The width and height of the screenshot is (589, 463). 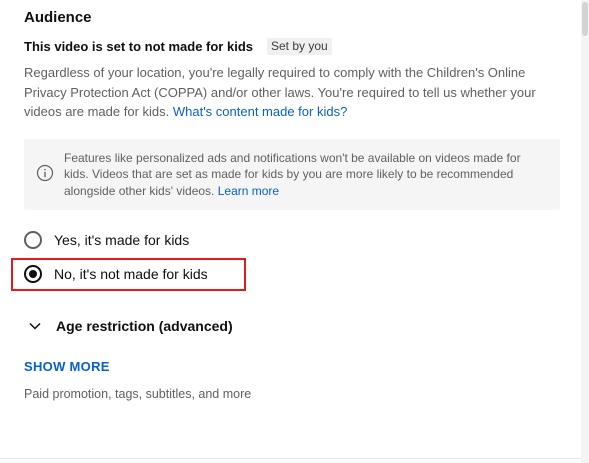 What do you see at coordinates (290, 458) in the screenshot?
I see `divider` at bounding box center [290, 458].